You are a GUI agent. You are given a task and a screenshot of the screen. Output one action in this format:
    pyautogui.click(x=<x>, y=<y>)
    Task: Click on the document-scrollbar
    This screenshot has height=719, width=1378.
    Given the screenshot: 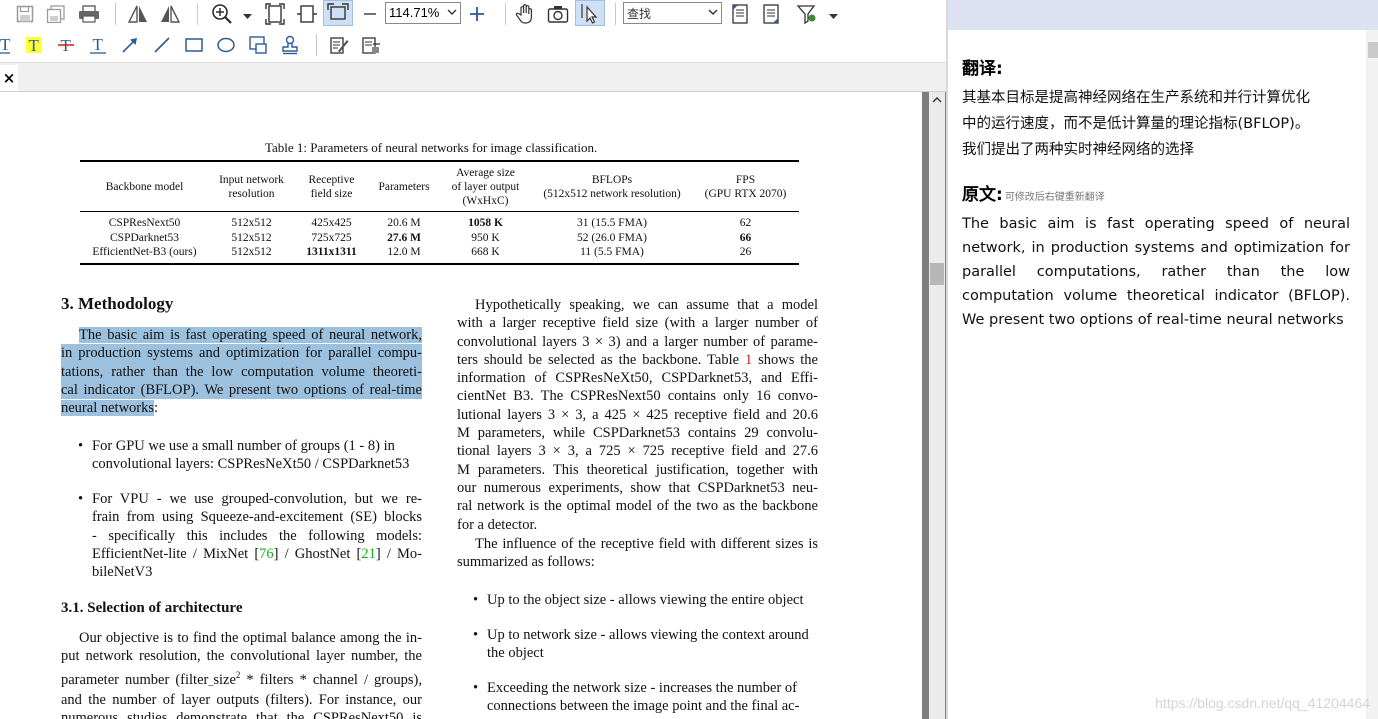 What is the action you would take?
    pyautogui.click(x=934, y=405)
    